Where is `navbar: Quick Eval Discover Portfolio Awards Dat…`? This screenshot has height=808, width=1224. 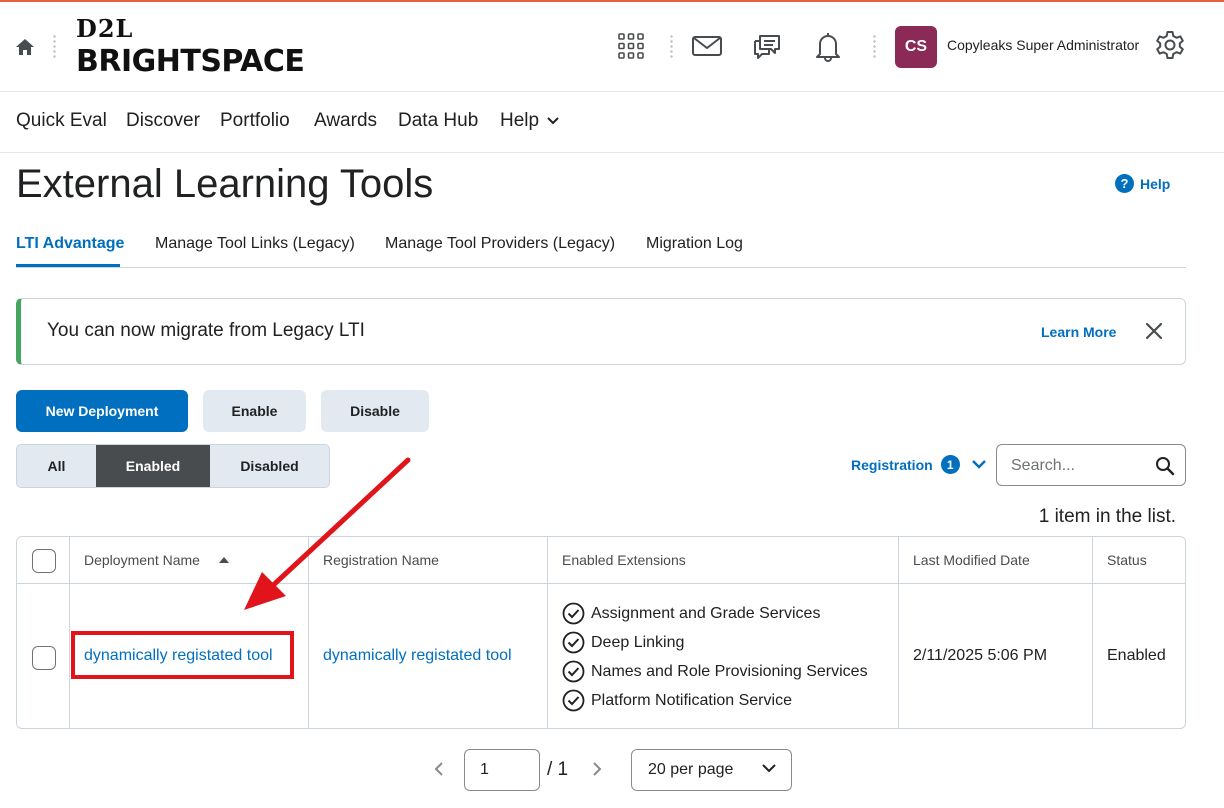 navbar: Quick Eval Discover Portfolio Awards Dat… is located at coordinates (612, 122).